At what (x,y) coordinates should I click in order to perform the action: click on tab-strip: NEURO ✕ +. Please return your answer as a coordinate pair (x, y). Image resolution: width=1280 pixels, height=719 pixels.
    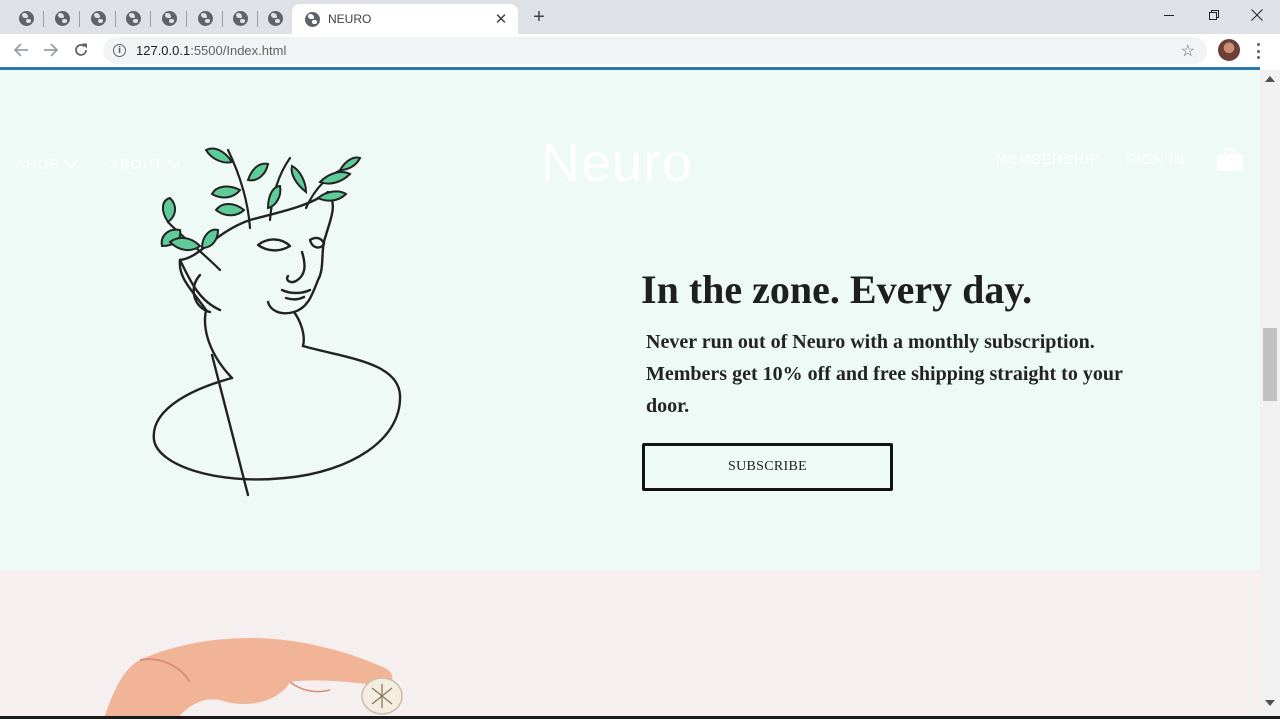
    Looking at the image, I should click on (640, 17).